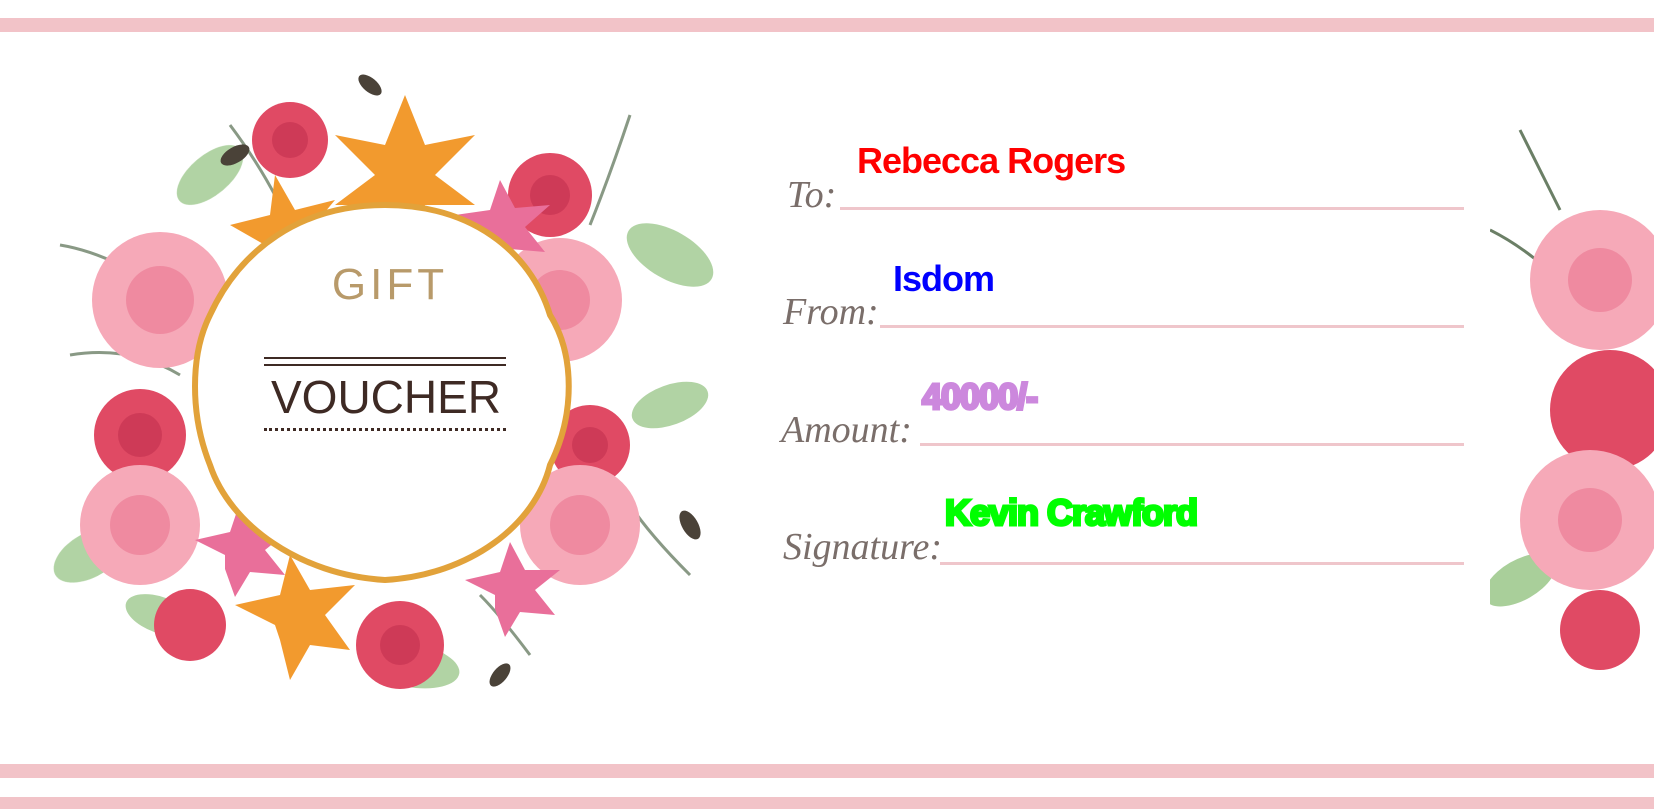 This screenshot has height=809, width=1654. What do you see at coordinates (812, 195) in the screenshot?
I see `to-label: To:` at bounding box center [812, 195].